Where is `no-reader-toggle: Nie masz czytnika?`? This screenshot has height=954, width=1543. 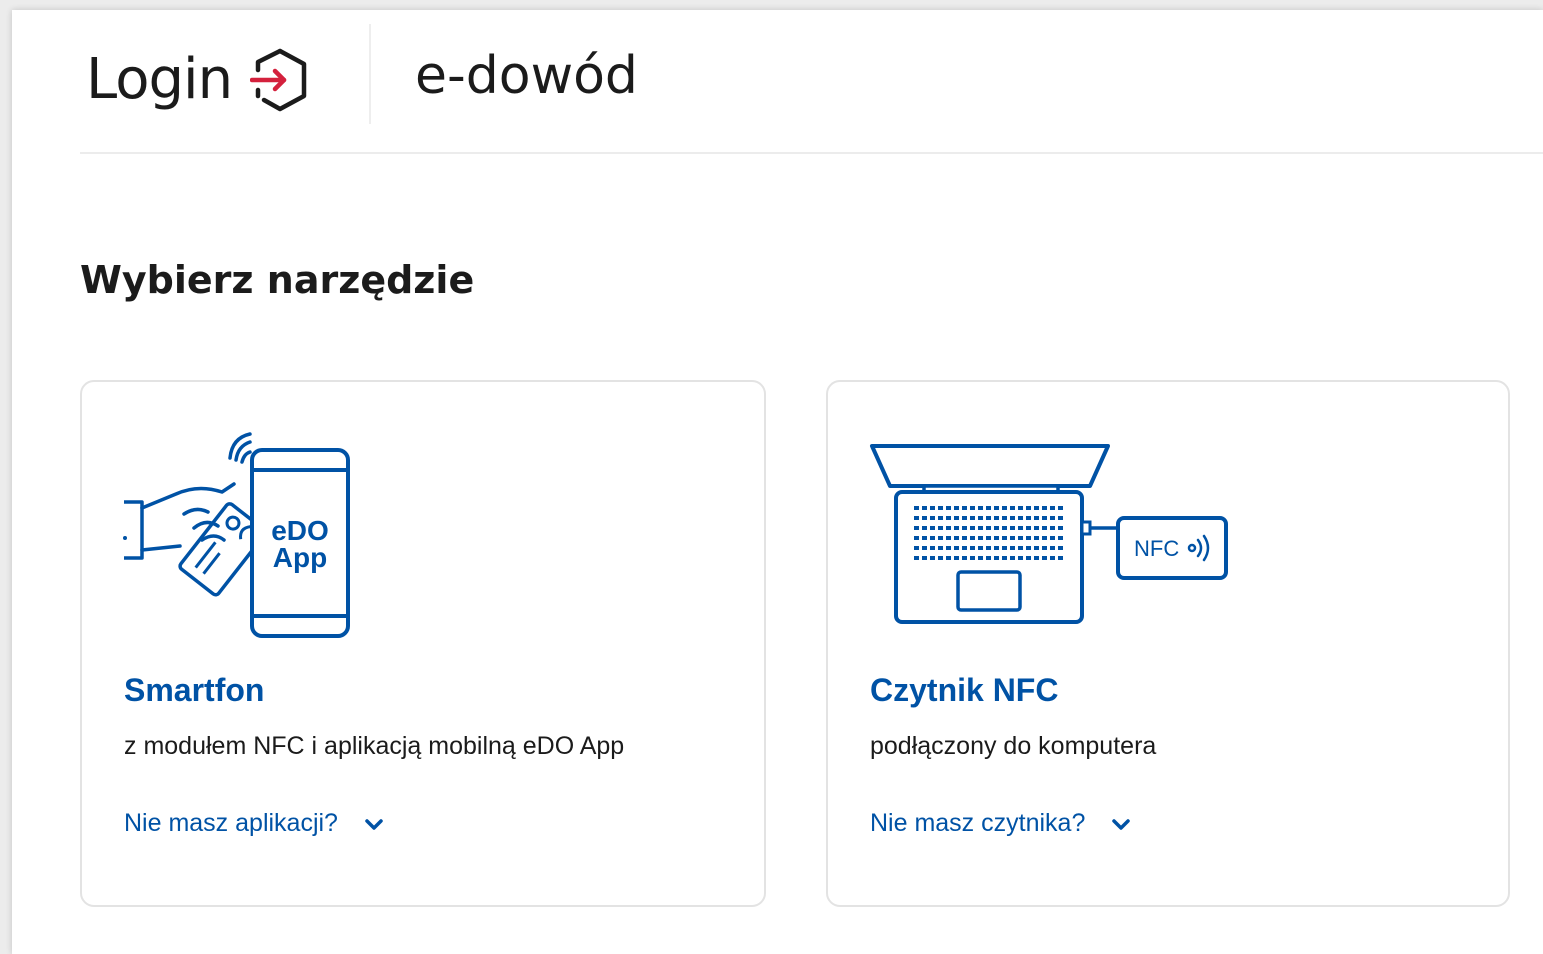 no-reader-toggle: Nie masz czytnika? is located at coordinates (1000, 823).